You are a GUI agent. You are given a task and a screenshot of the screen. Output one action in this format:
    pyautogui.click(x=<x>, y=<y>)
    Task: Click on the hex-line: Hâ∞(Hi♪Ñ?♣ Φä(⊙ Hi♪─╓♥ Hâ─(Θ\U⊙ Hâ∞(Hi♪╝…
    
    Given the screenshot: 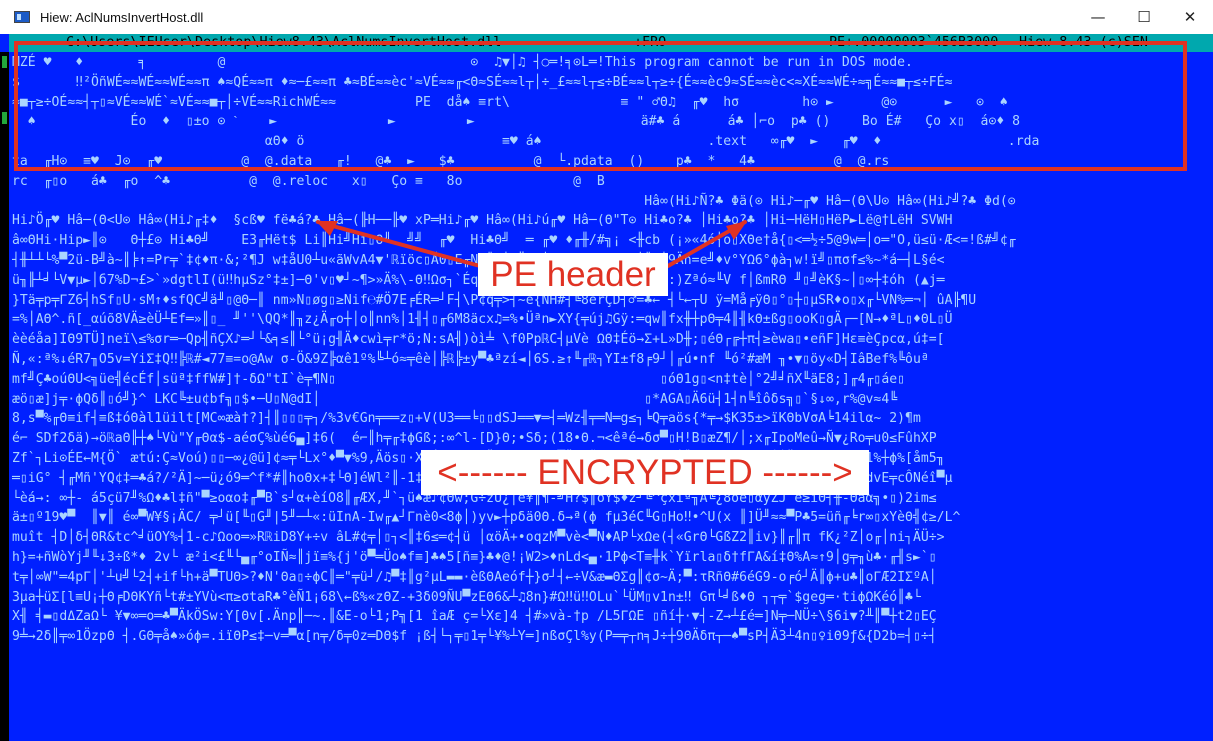 What is the action you would take?
    pyautogui.click(x=612, y=202)
    